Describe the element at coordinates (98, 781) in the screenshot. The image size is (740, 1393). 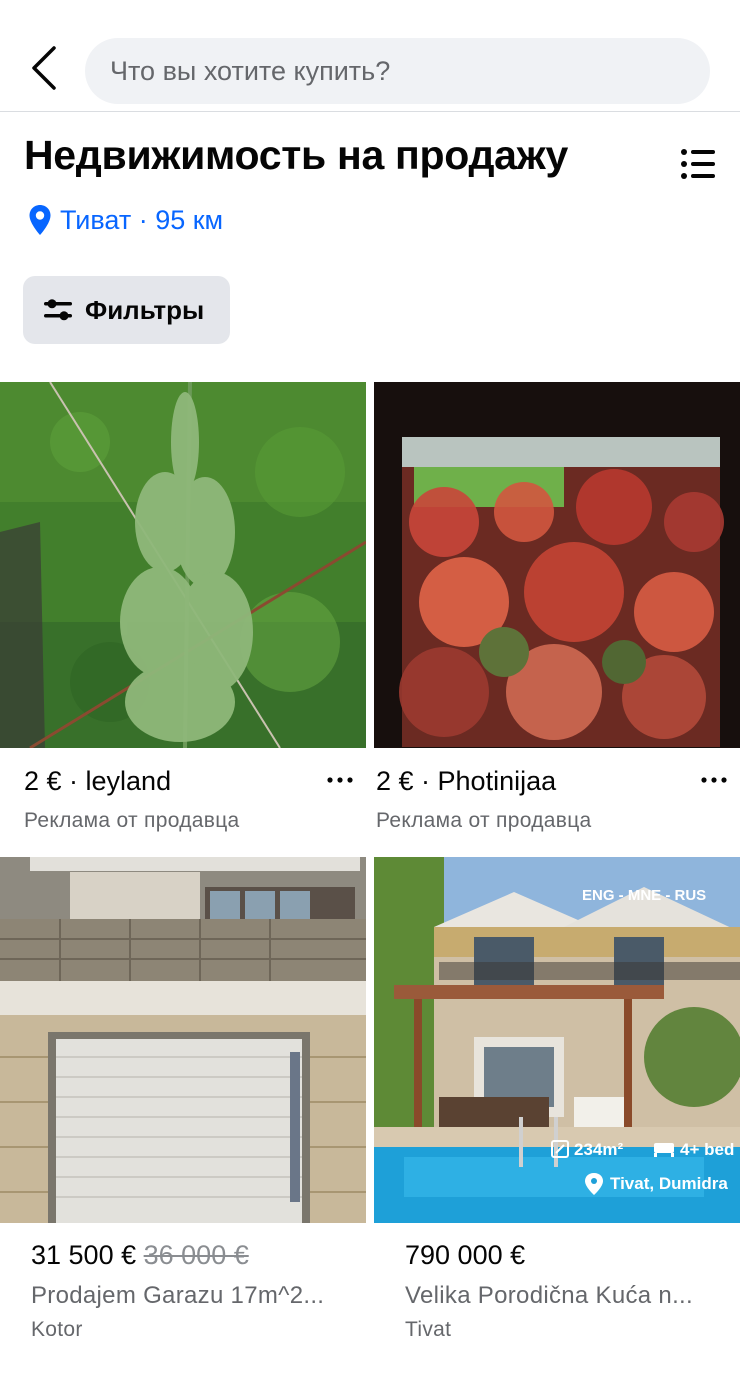
I see `listing-title: 2 € · leyland` at that location.